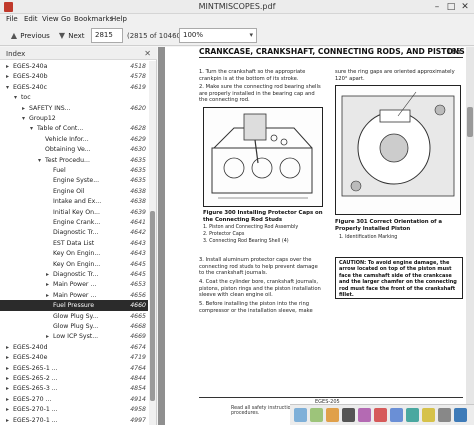 This screenshot has width=474, height=425. Describe the element at coordinates (74, 336) in the screenshot. I see `outline-item: ▸ Low ICP Syst... 4669` at that location.